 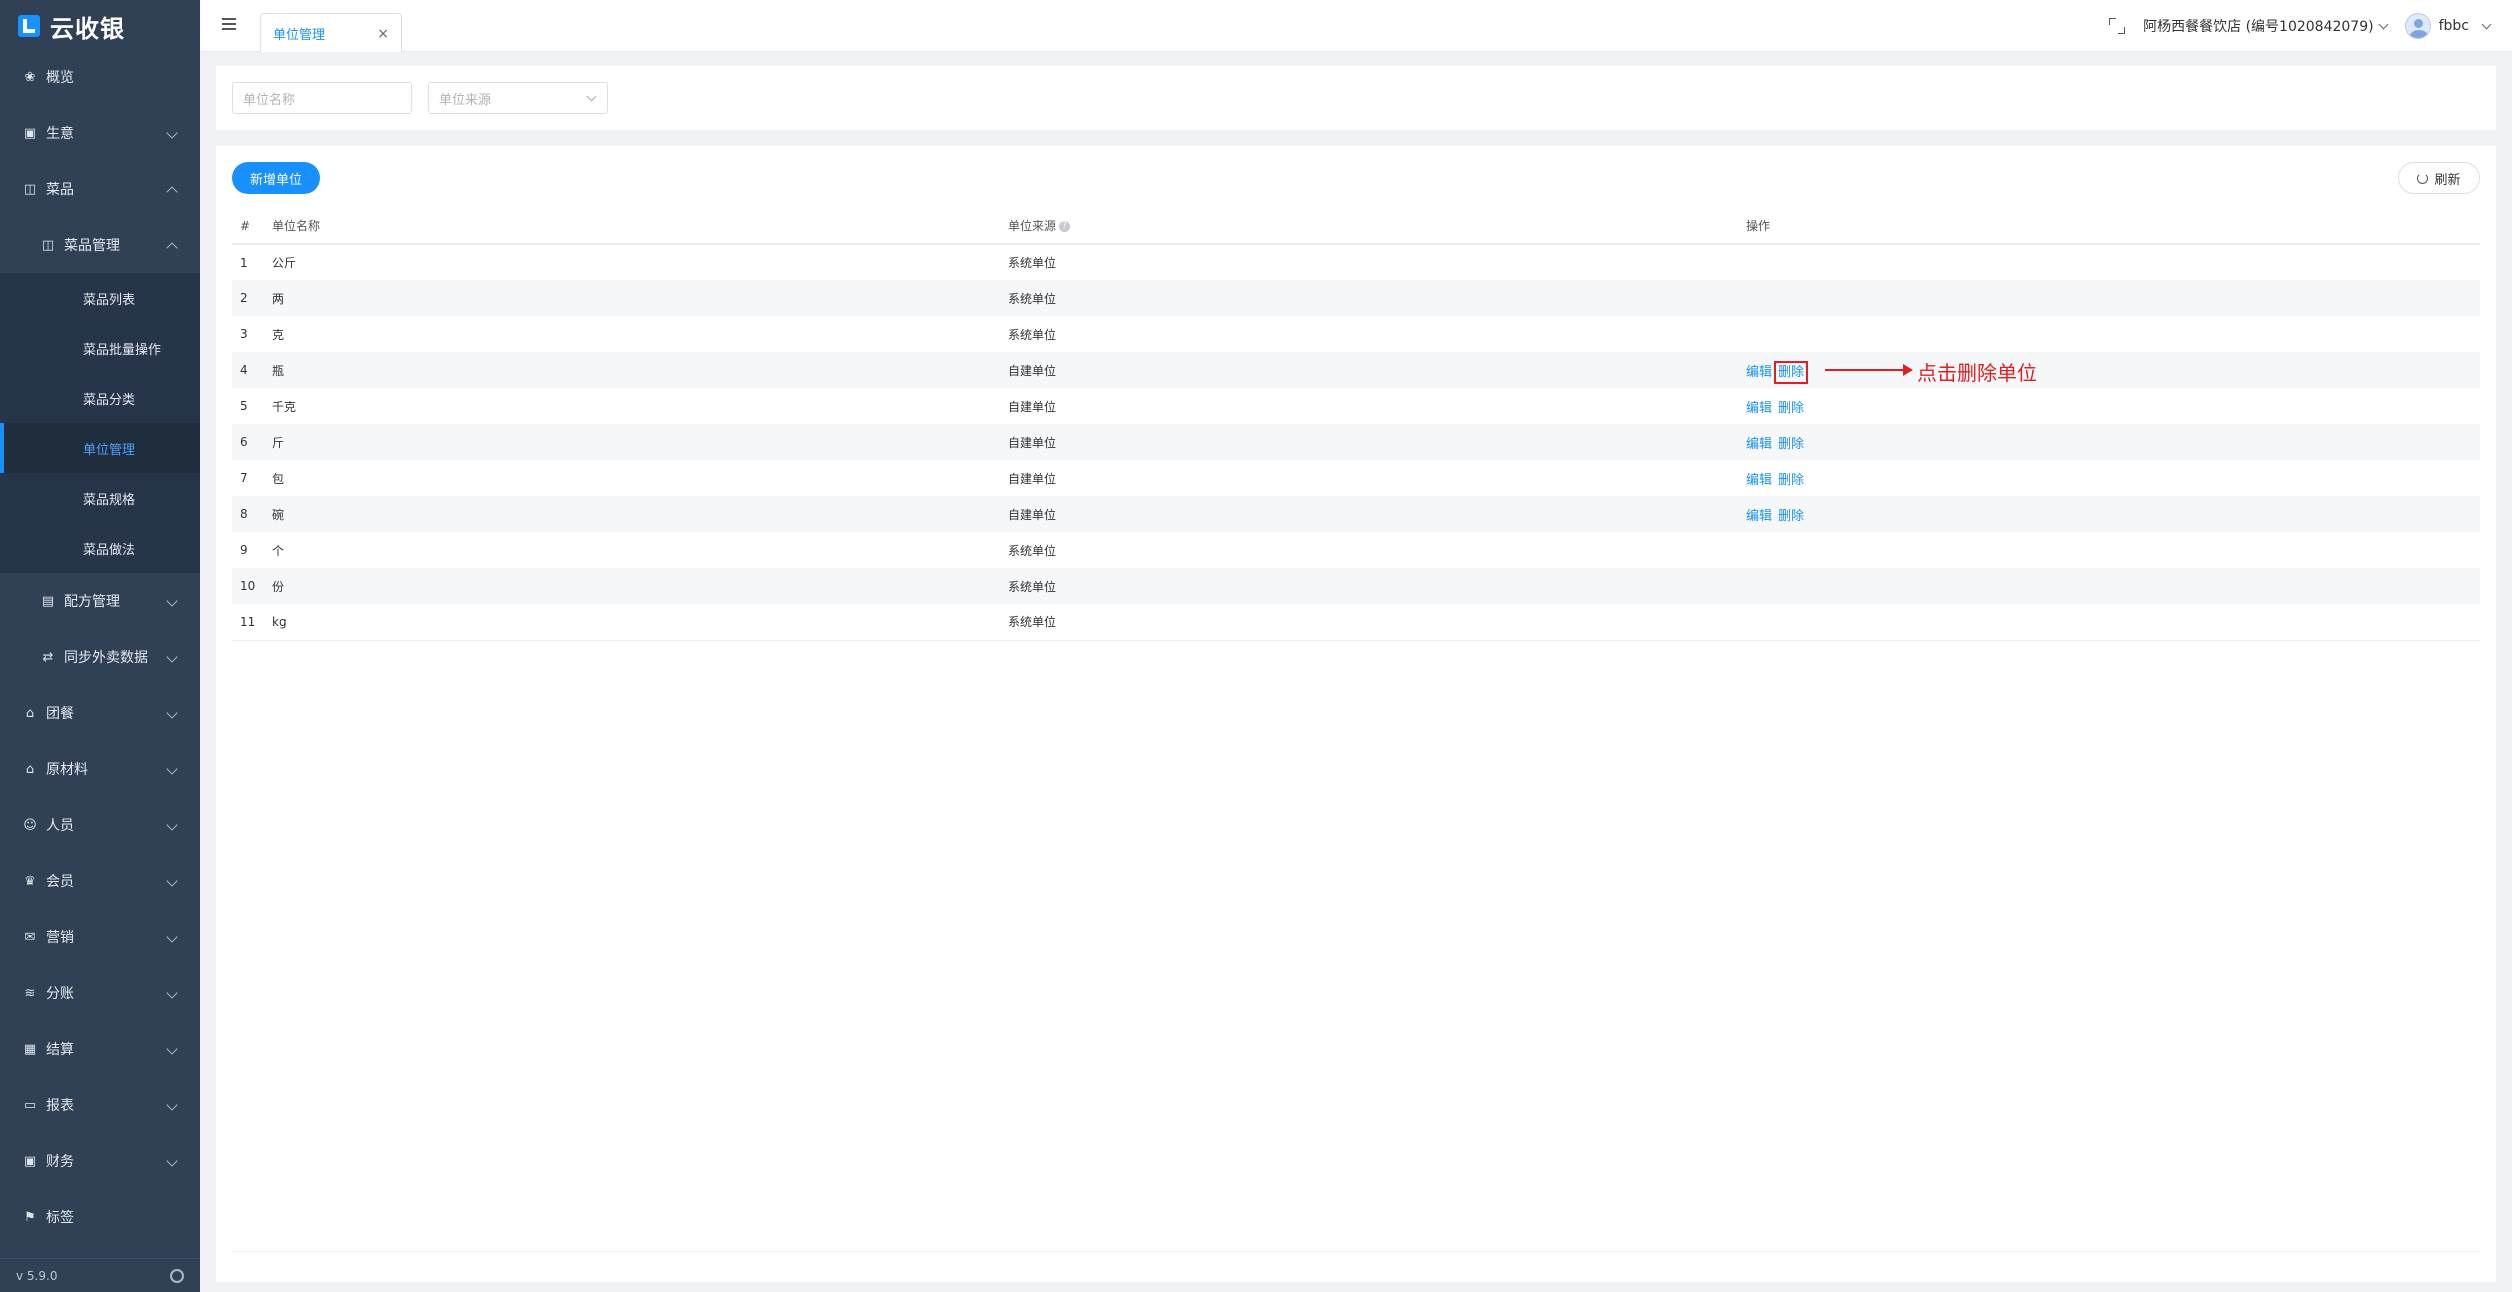 What do you see at coordinates (30, 77) in the screenshot?
I see `overview-icon: ❀` at bounding box center [30, 77].